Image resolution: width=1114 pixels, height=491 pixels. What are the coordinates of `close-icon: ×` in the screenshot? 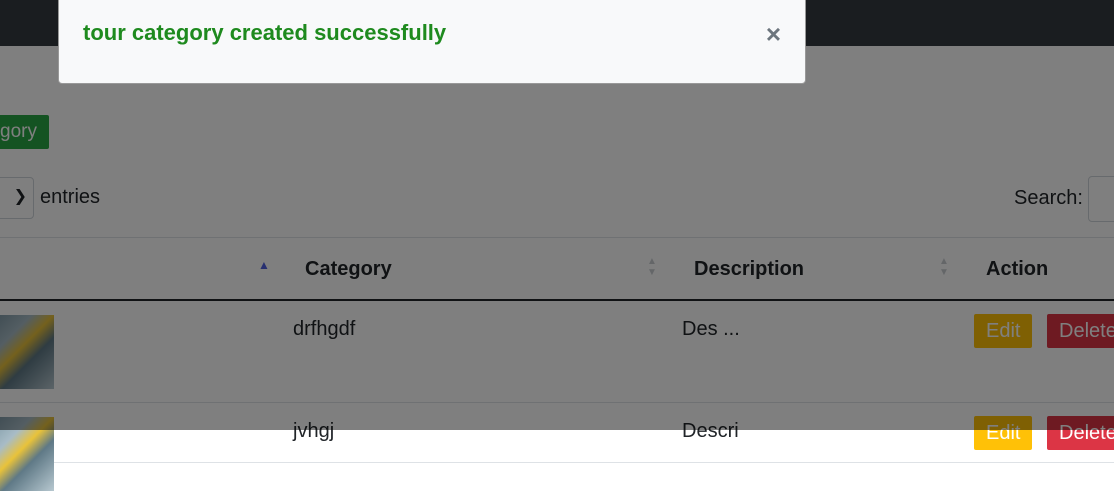 It's located at (773, 34).